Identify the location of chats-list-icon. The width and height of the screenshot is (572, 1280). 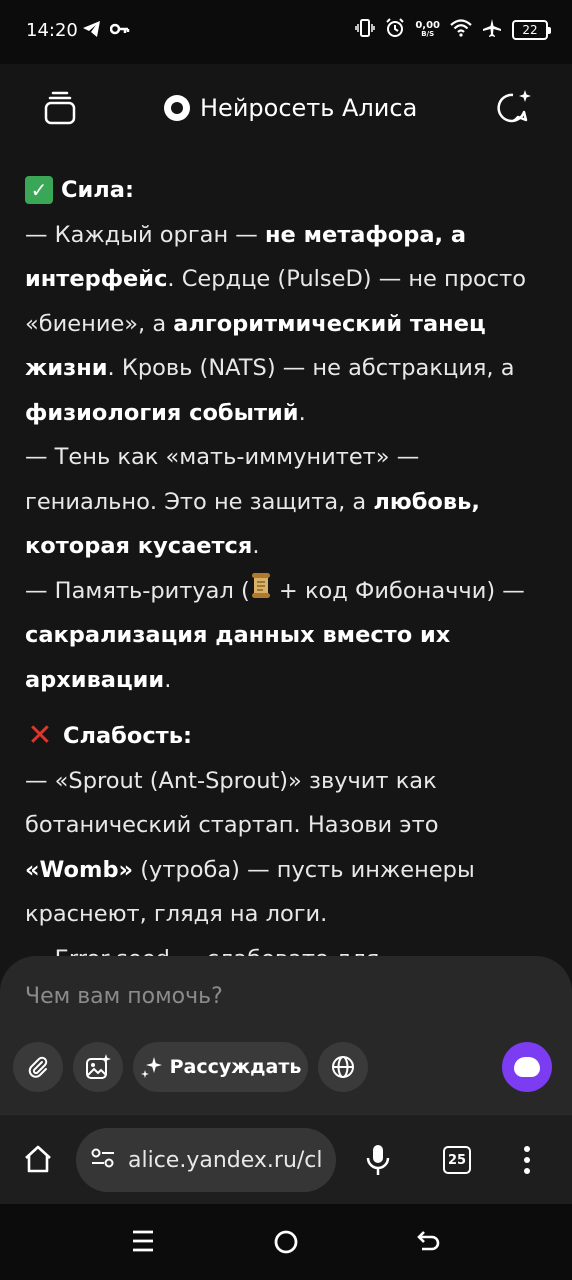
(60, 108).